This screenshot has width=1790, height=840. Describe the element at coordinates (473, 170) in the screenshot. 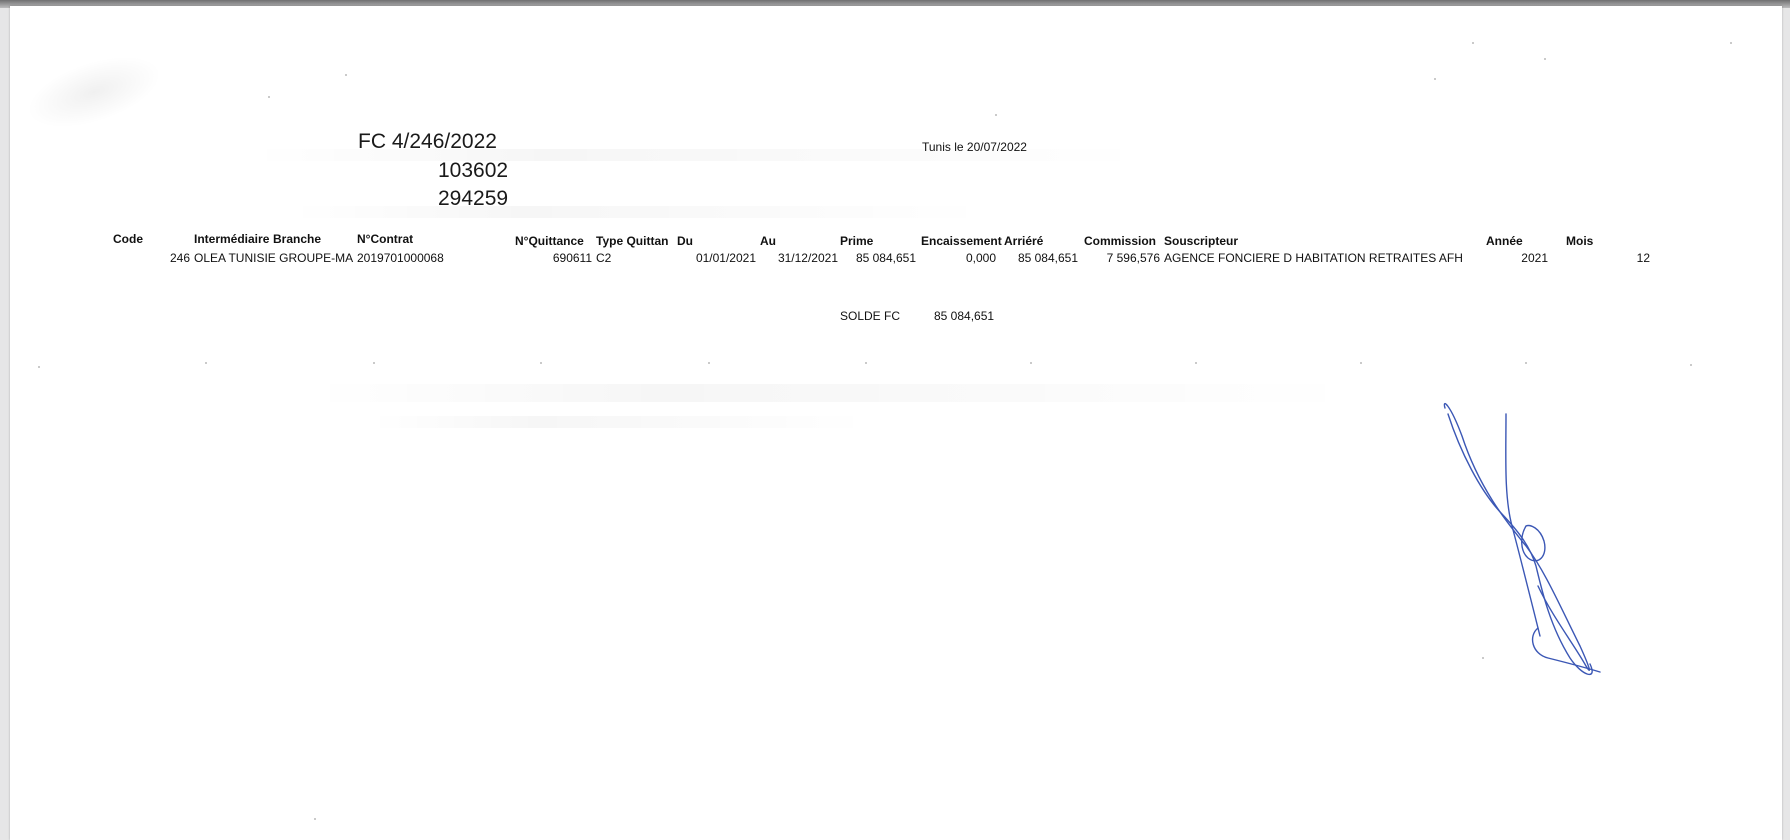

I see `reference-number: 103602` at that location.